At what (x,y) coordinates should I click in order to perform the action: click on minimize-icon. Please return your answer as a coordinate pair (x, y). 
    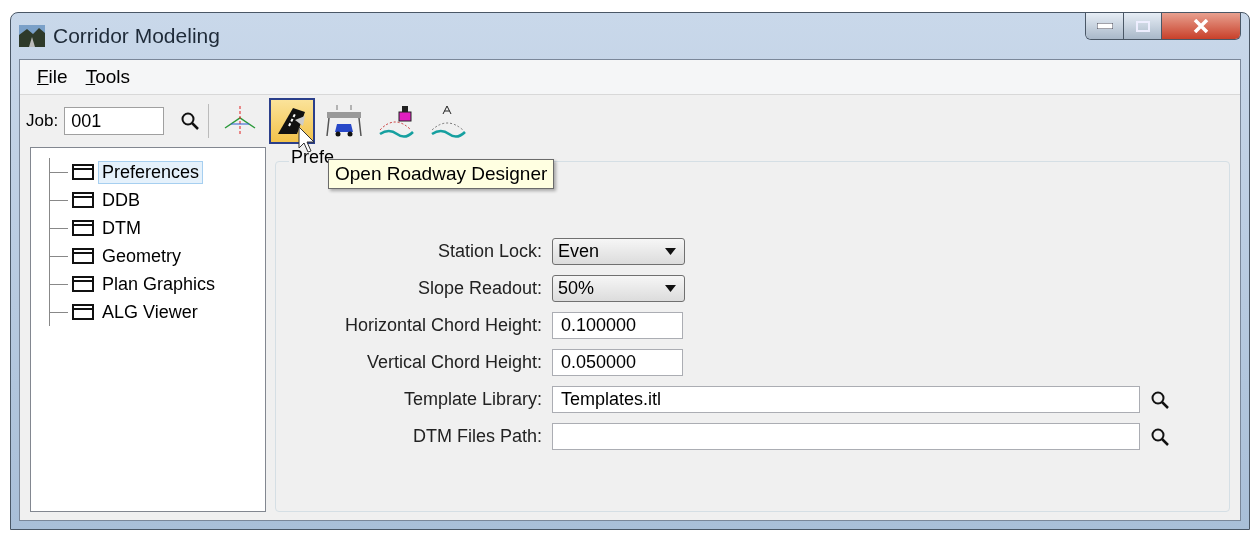
    Looking at the image, I should click on (1104, 26).